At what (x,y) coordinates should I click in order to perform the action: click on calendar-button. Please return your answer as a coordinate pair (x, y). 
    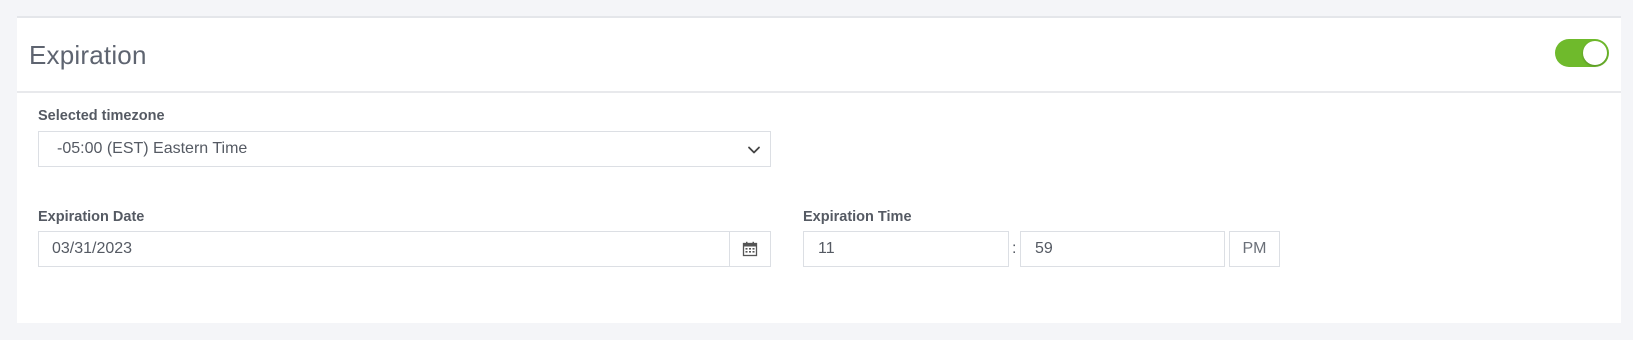
    Looking at the image, I should click on (750, 249).